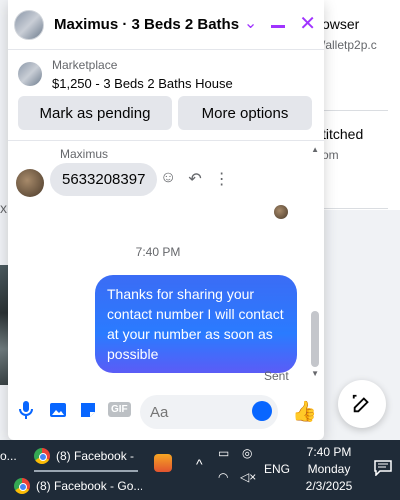 Image resolution: width=400 pixels, height=500 pixels. Describe the element at coordinates (30, 183) in the screenshot. I see `sender-avatar` at that location.